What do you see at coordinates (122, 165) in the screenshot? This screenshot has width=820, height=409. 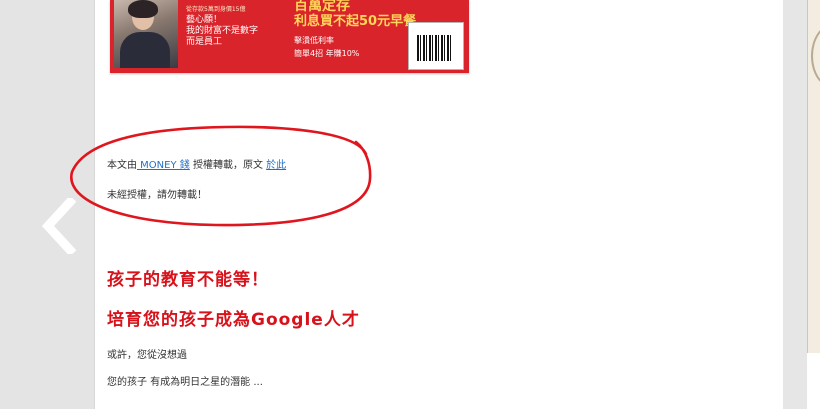 I see `attribution-prefix: 本文由` at bounding box center [122, 165].